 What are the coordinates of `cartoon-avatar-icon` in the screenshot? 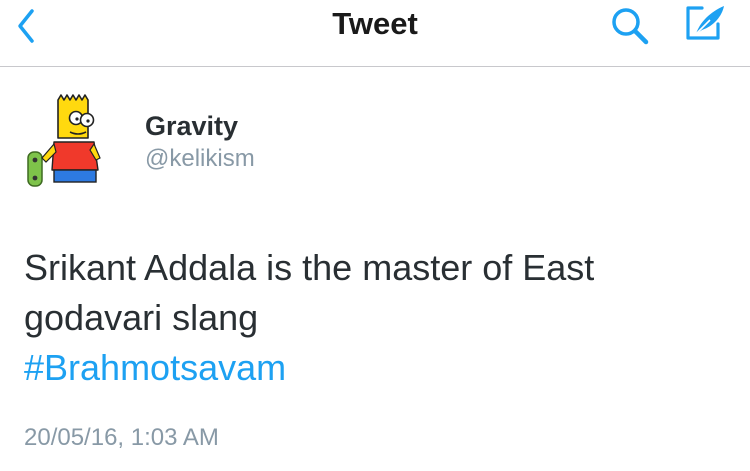 It's located at (64, 140).